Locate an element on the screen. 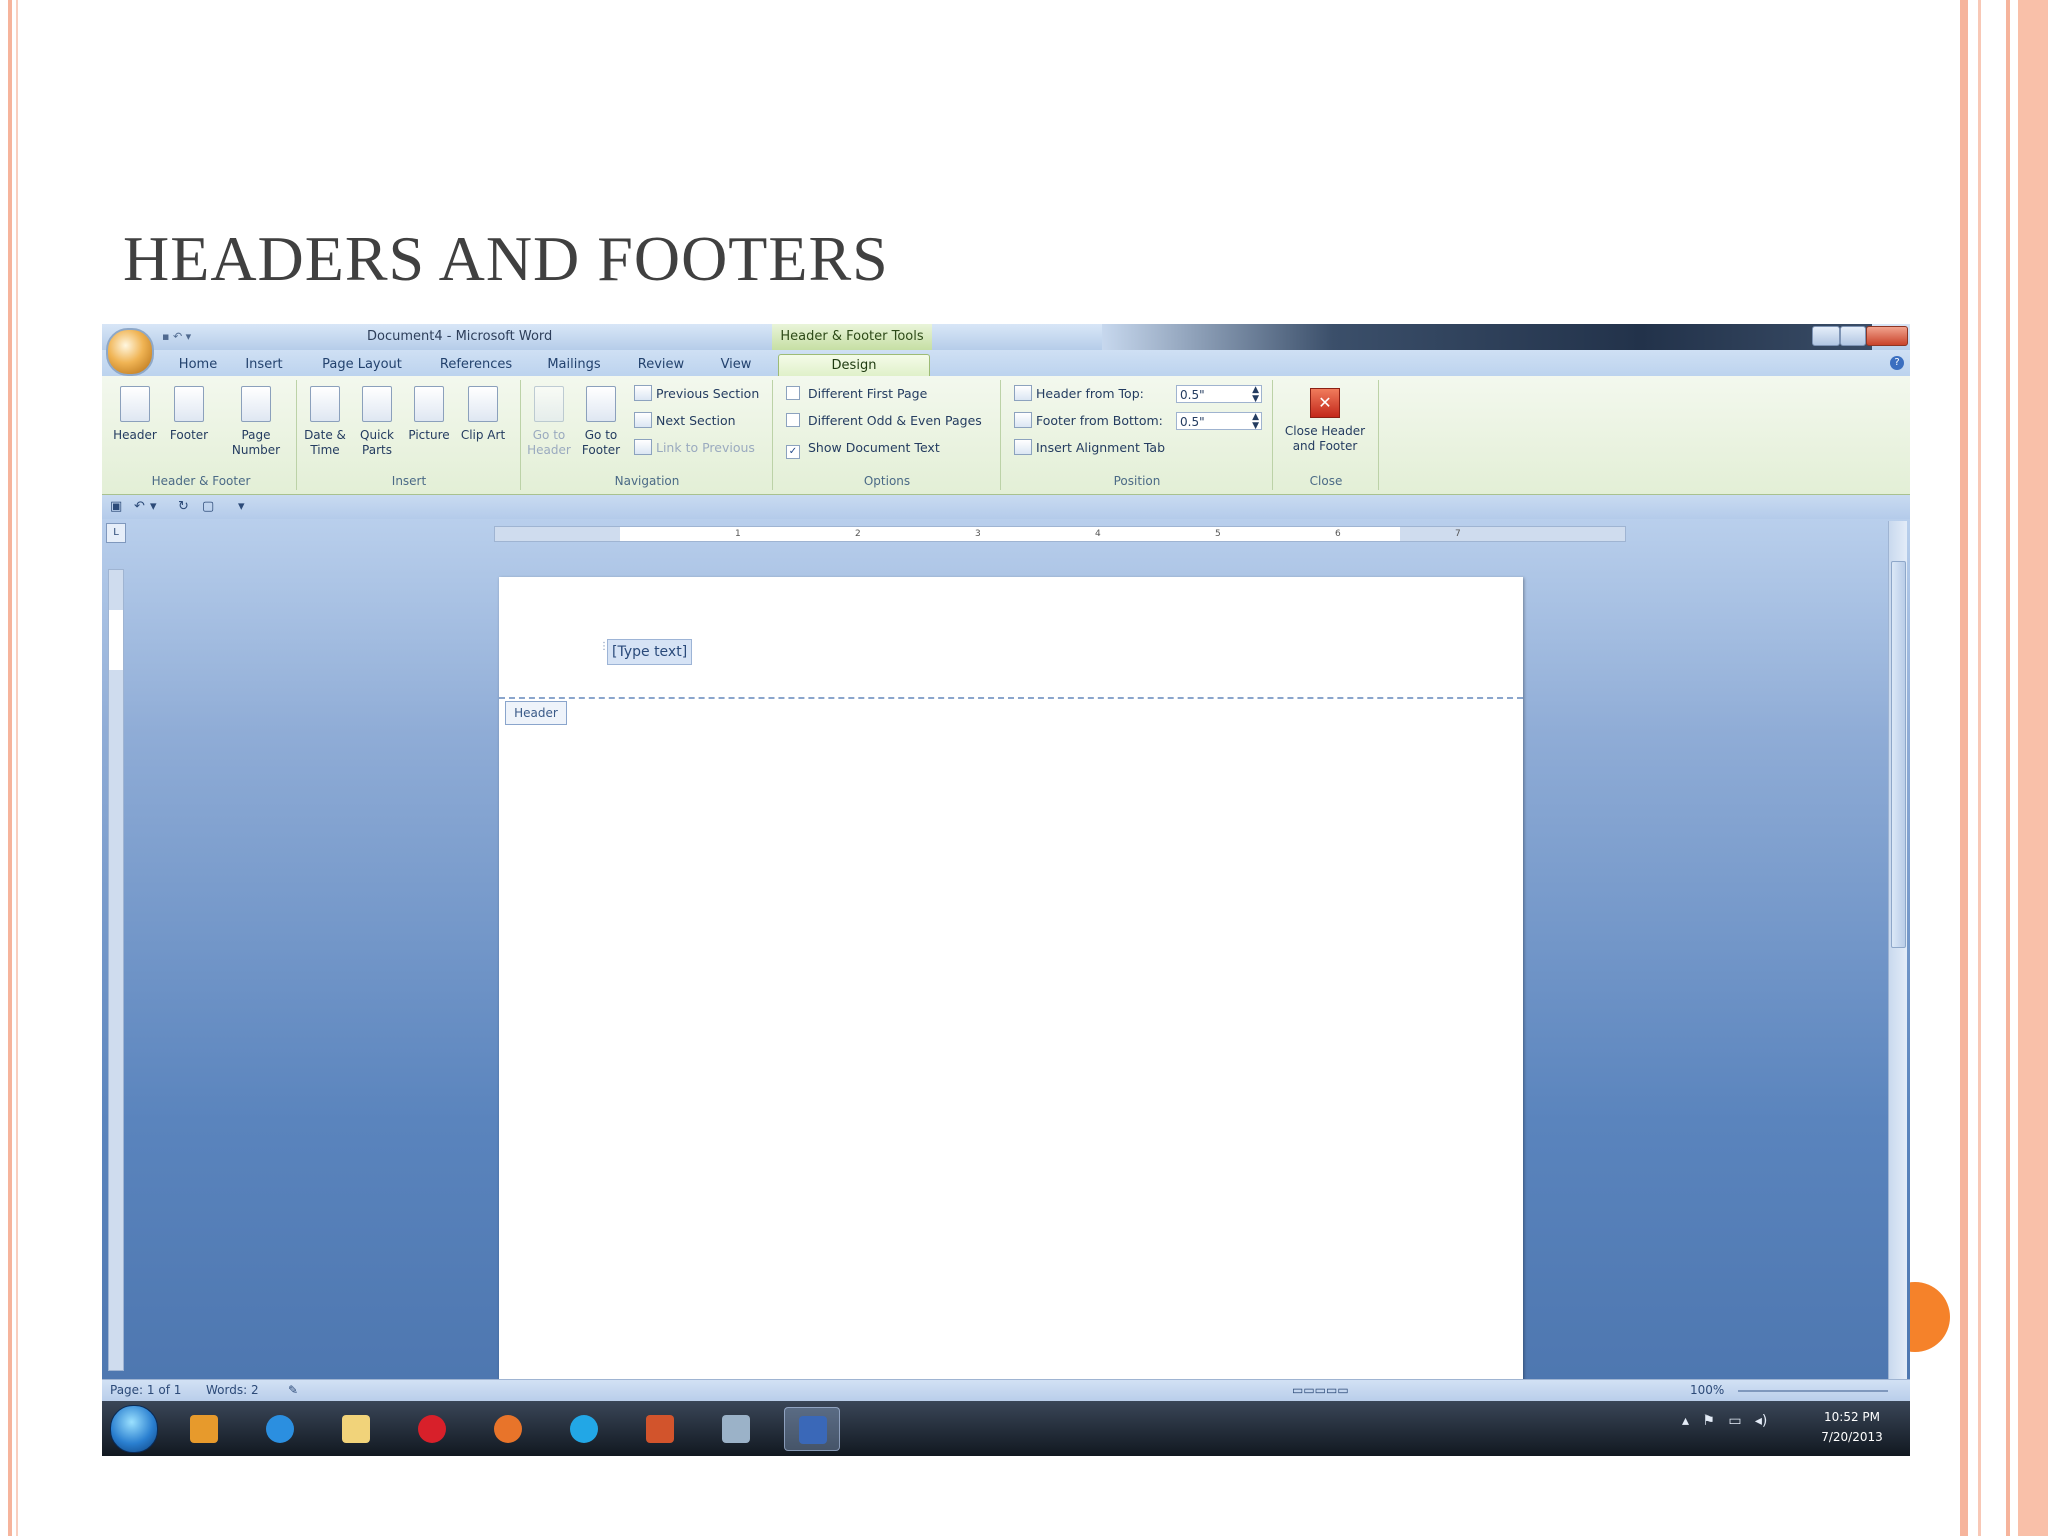  header-tag: Header is located at coordinates (536, 713).